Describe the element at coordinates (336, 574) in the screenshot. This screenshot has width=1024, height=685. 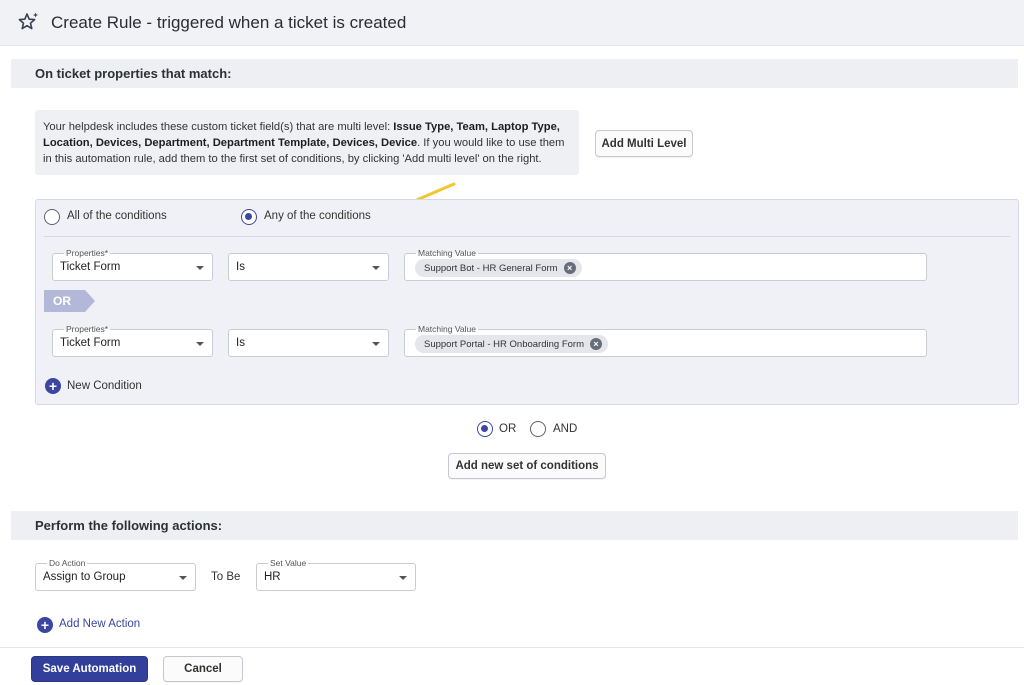
I see `set-value-select: Set Value HR` at that location.